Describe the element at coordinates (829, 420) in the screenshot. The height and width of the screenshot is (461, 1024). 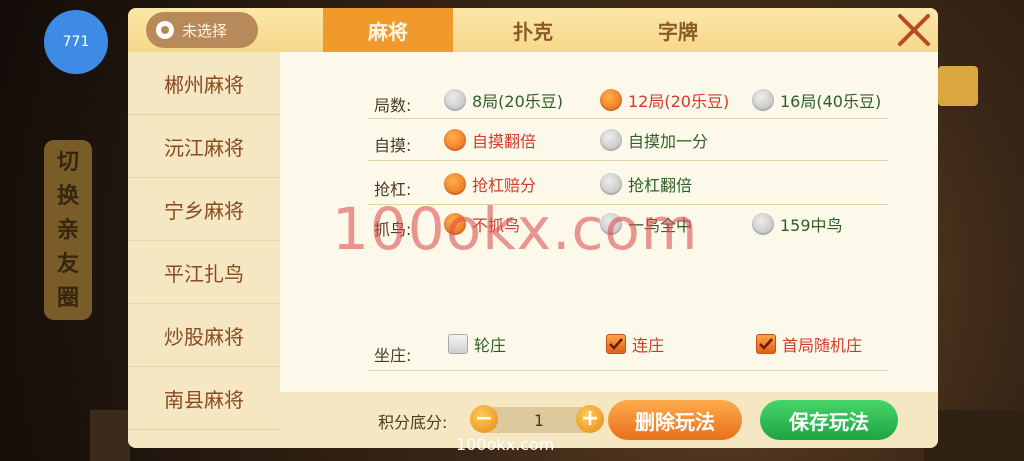
I see `save-rules-button: 保存玩法` at that location.